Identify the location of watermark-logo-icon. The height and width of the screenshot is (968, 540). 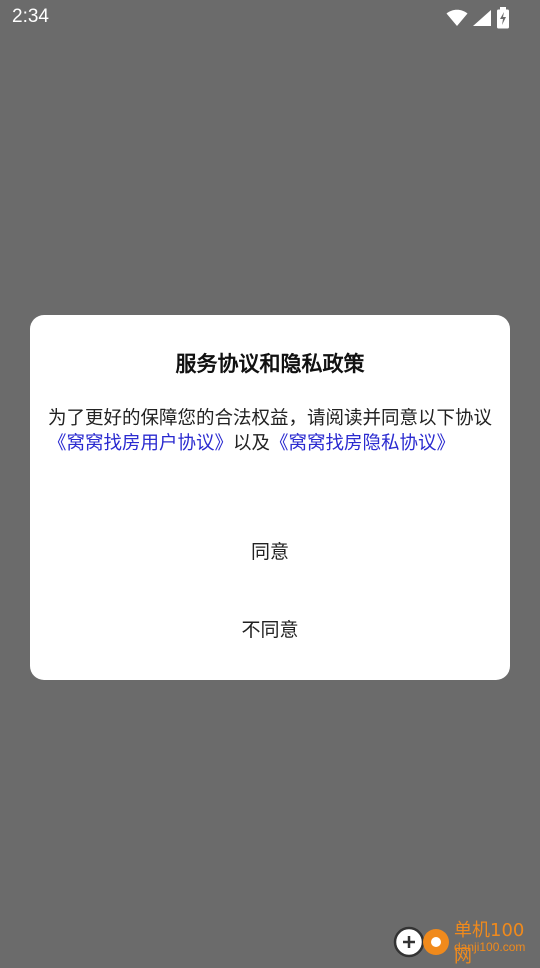
(421, 942).